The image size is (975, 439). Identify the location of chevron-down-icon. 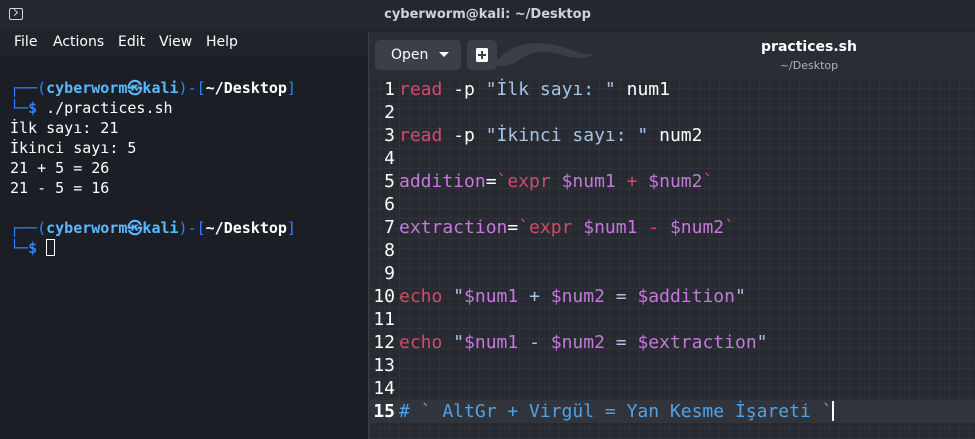
(444, 54).